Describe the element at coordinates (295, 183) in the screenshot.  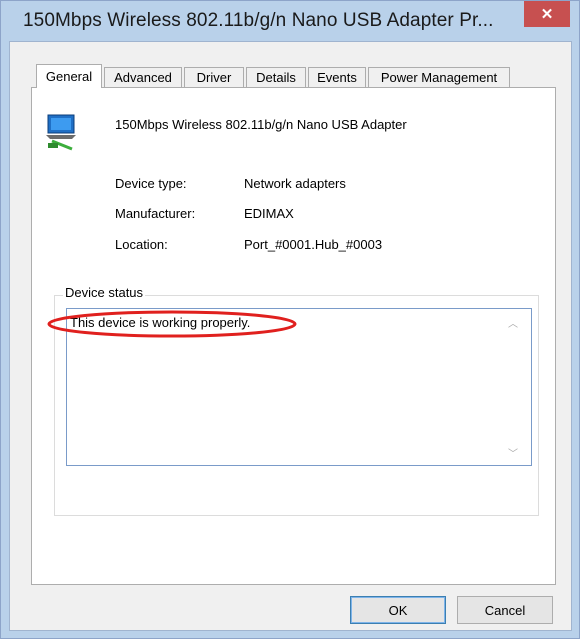
I see `device-type-value: Network adapters` at that location.